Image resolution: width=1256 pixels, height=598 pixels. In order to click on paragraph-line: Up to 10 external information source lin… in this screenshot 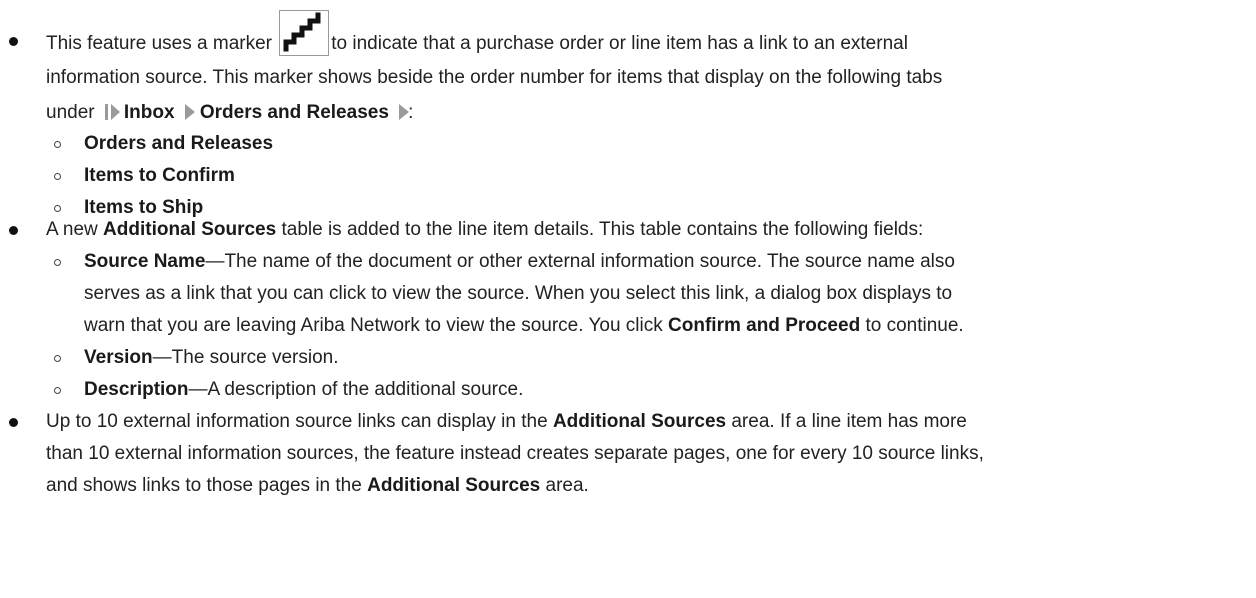, I will do `click(646, 422)`.